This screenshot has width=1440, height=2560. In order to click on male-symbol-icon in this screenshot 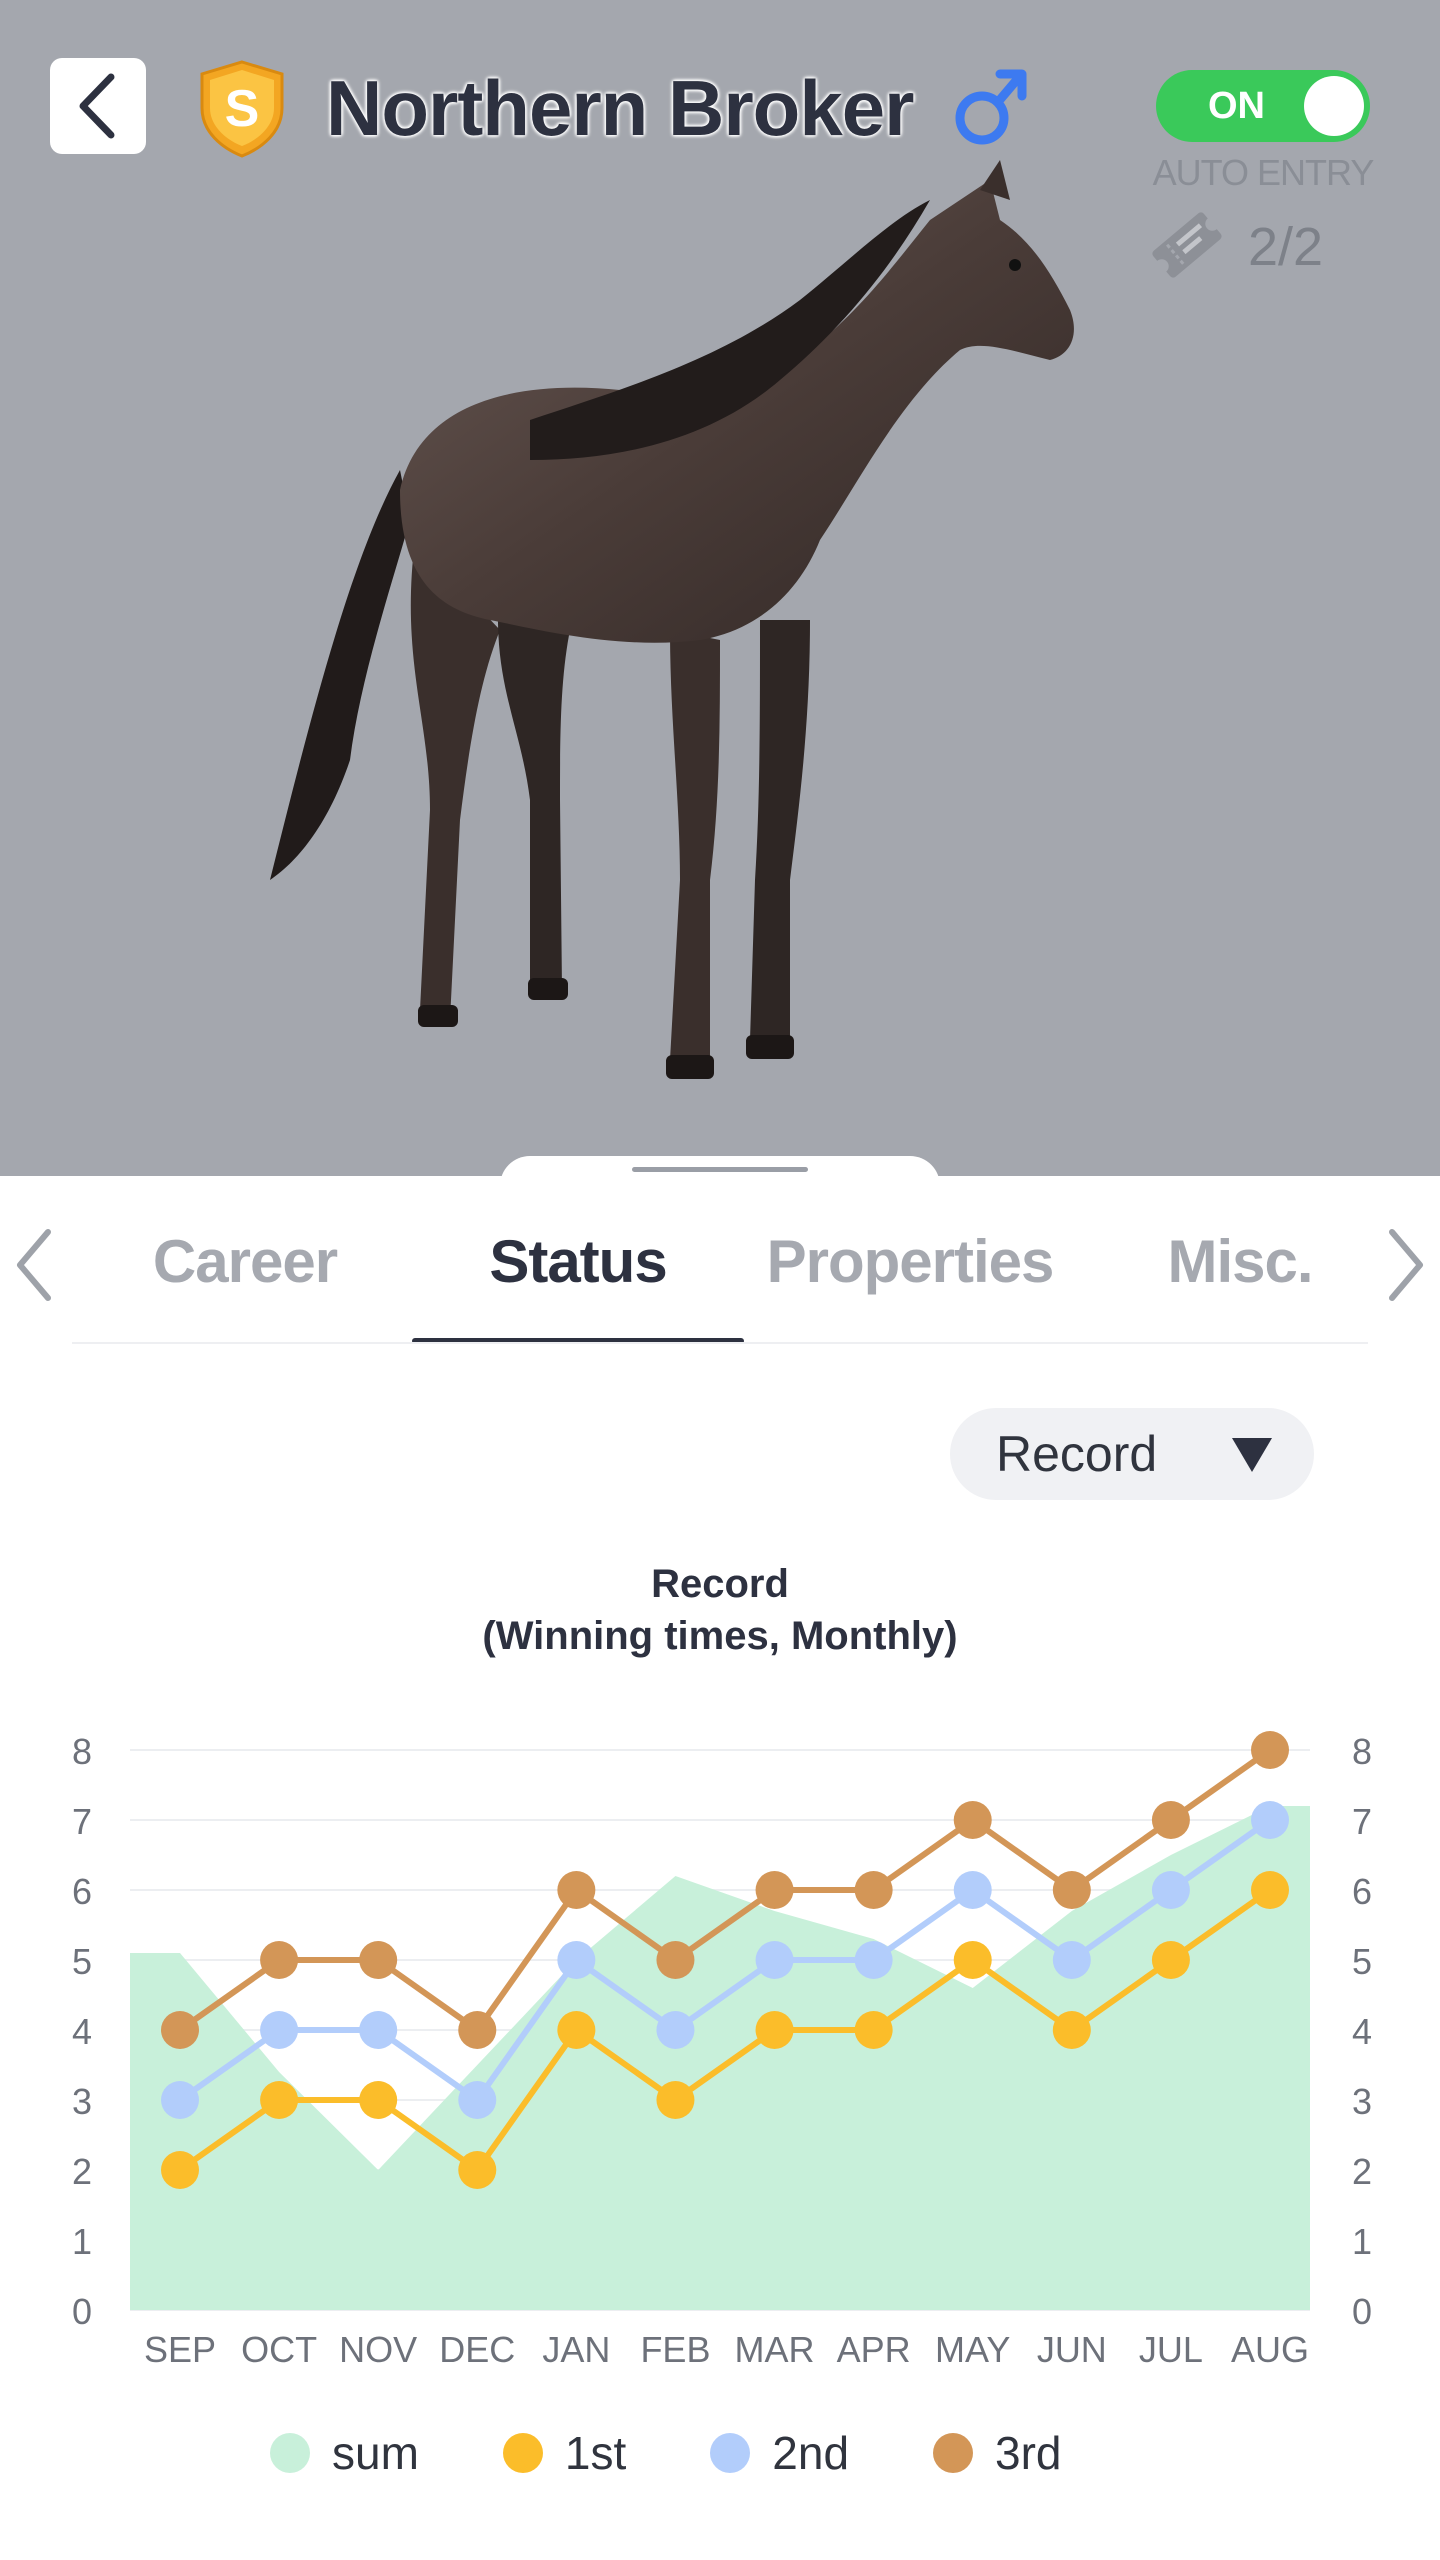, I will do `click(991, 107)`.